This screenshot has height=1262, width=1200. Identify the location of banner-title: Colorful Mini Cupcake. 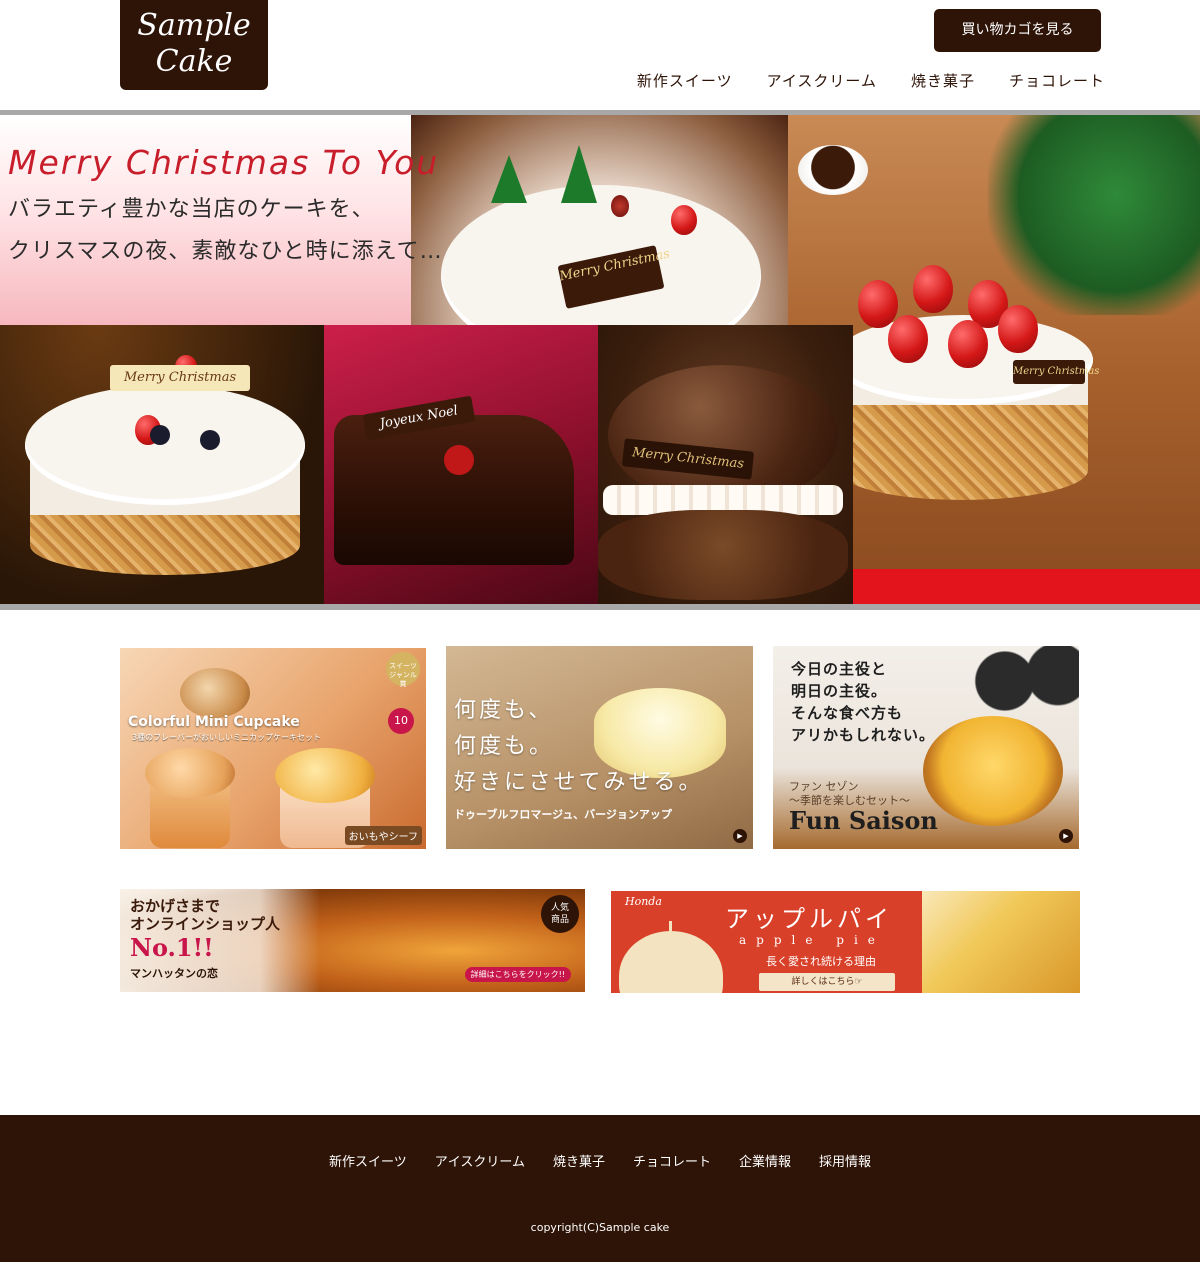
(214, 722).